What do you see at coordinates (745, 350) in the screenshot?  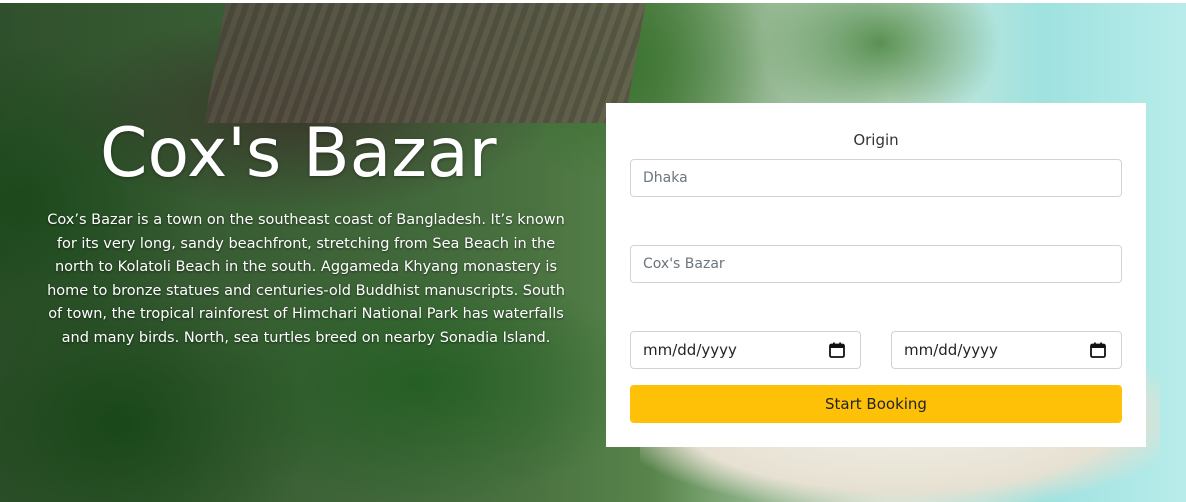 I see `start-date-input: mm/dd/yyyy` at bounding box center [745, 350].